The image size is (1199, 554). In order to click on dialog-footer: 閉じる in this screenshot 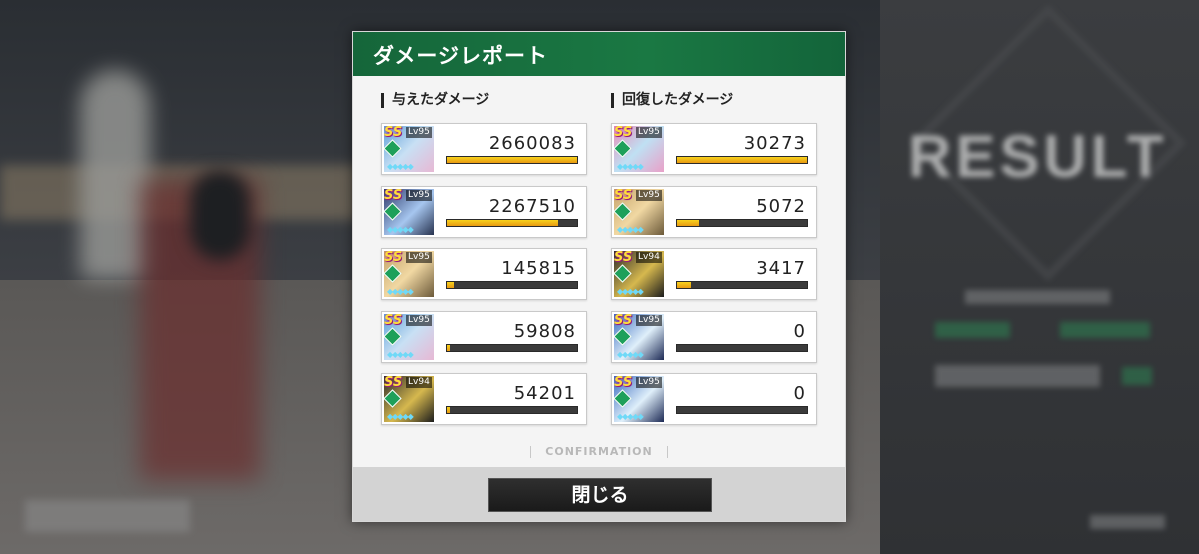, I will do `click(599, 494)`.